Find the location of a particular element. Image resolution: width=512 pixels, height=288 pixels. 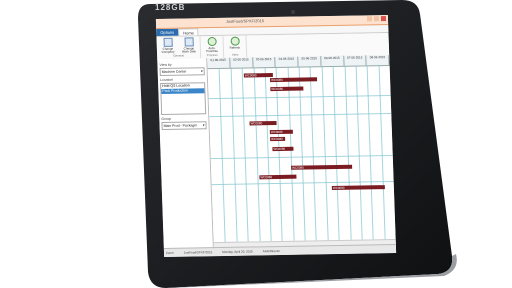

tab-options: Options is located at coordinates (167, 32).